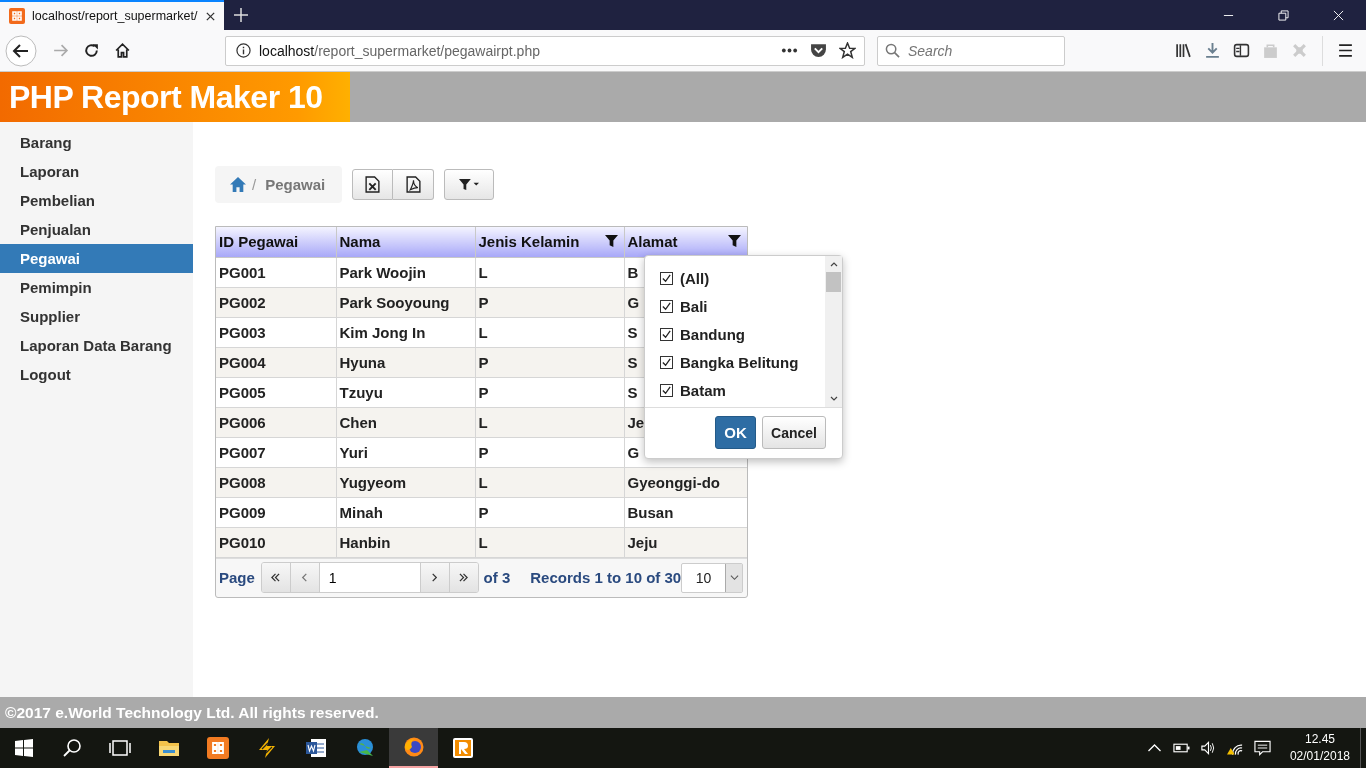 The image size is (1366, 768). I want to click on reload-icon, so click(91, 50).